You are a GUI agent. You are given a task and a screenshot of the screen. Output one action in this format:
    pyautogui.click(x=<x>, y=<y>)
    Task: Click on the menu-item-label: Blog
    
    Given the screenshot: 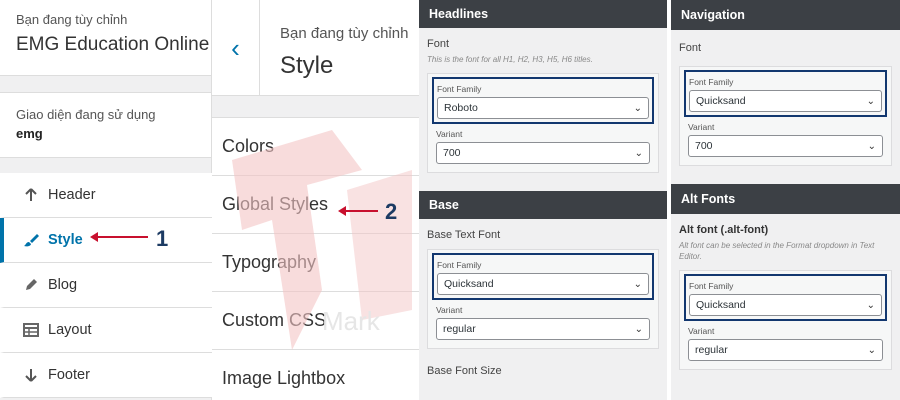 What is the action you would take?
    pyautogui.click(x=63, y=285)
    